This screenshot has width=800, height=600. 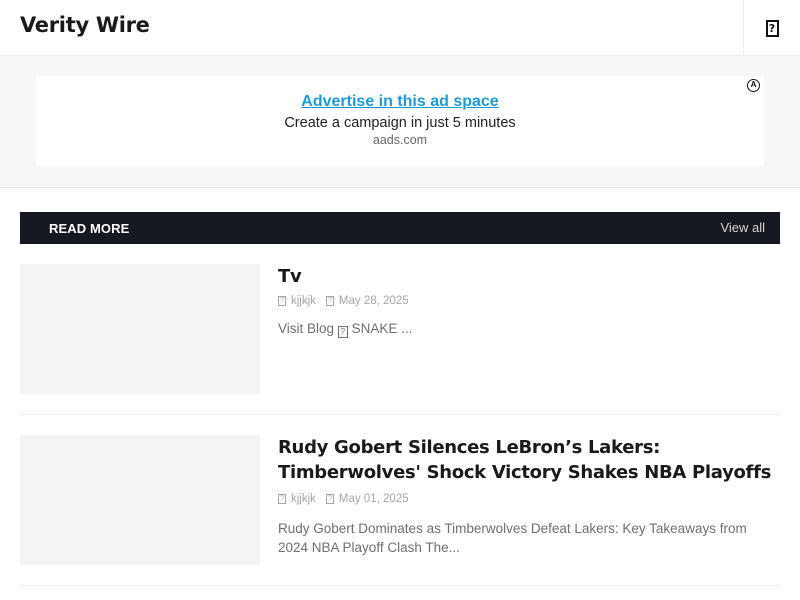 I want to click on post-meta: ? kjjkjk ? May 28, 2025, so click(x=528, y=301).